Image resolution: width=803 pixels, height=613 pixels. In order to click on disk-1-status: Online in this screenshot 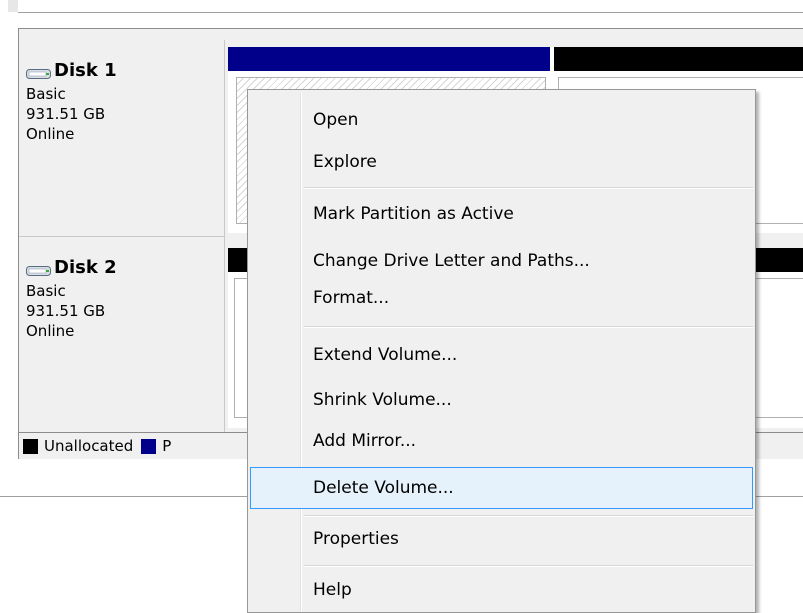, I will do `click(50, 134)`.